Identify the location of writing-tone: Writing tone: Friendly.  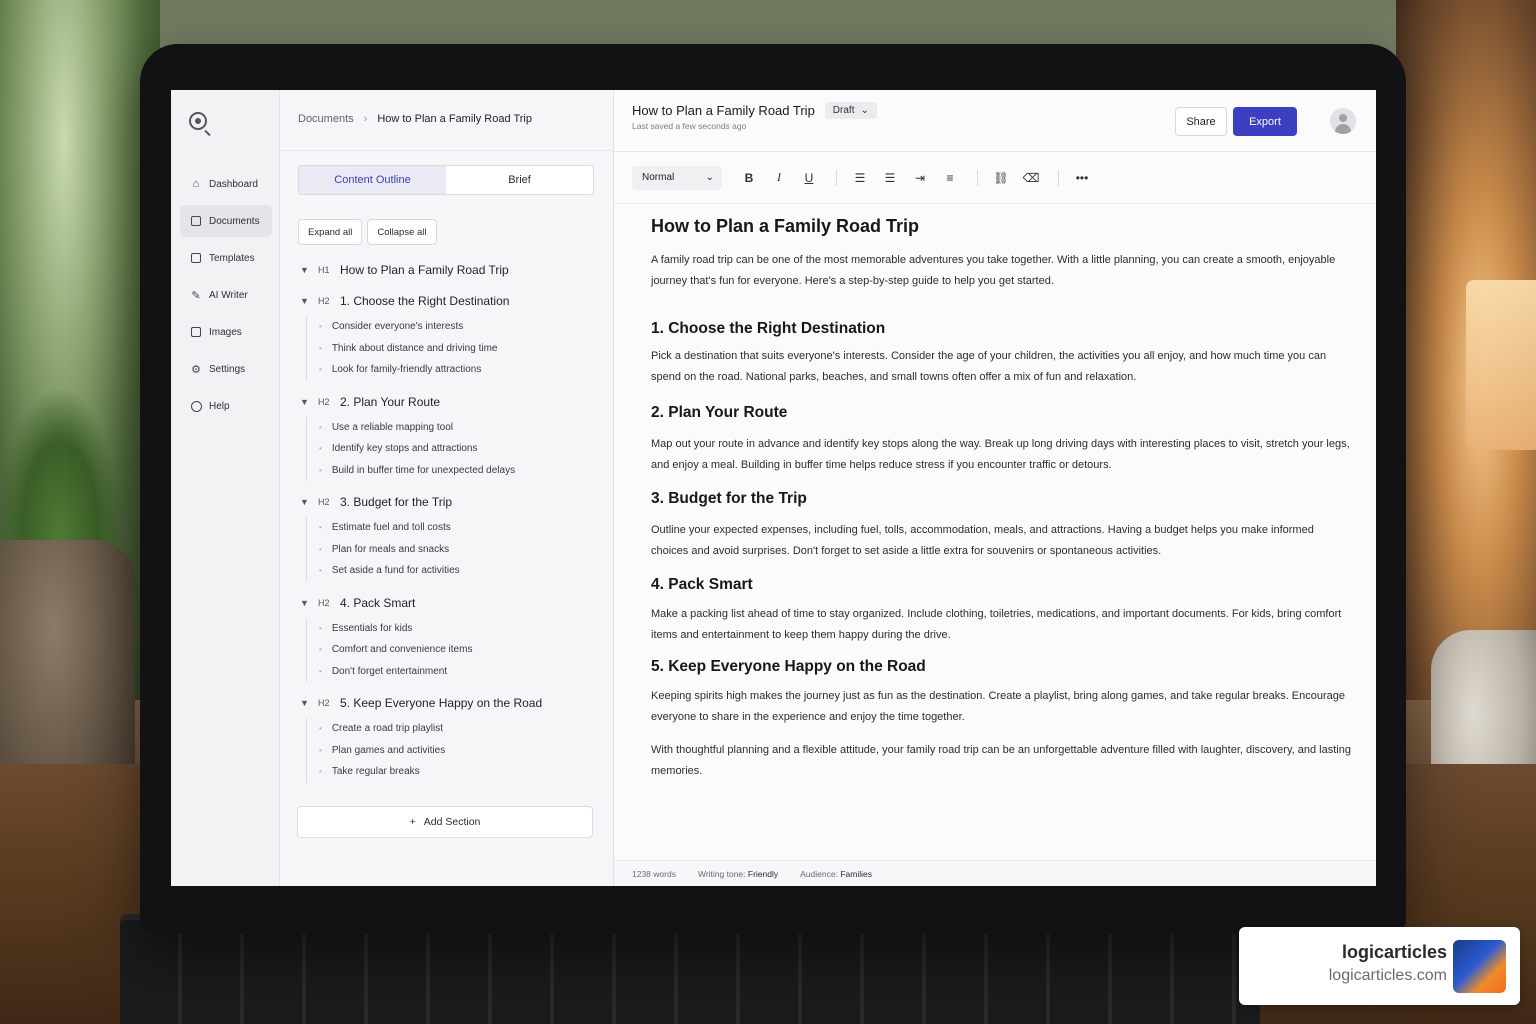
(738, 874).